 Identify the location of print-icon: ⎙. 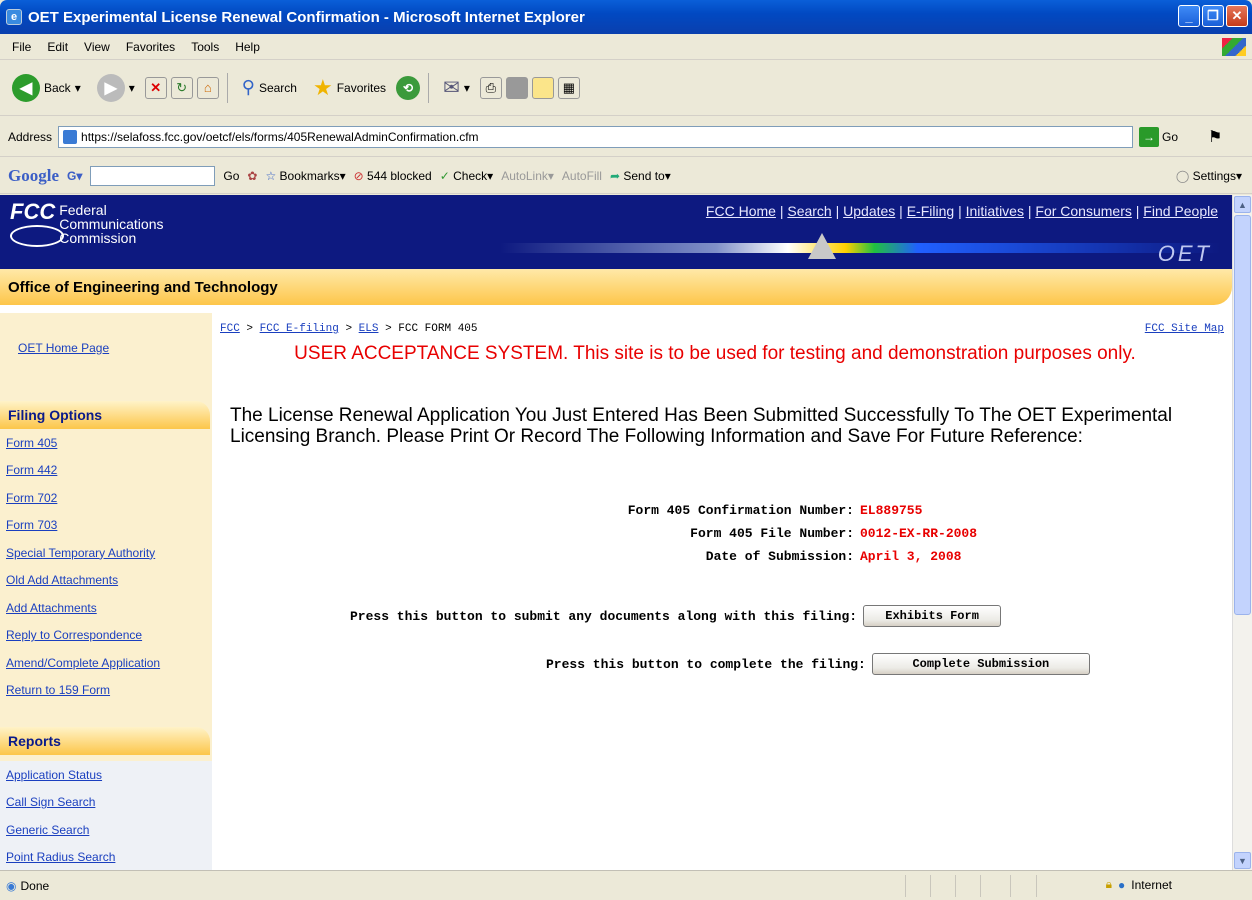
(490, 87).